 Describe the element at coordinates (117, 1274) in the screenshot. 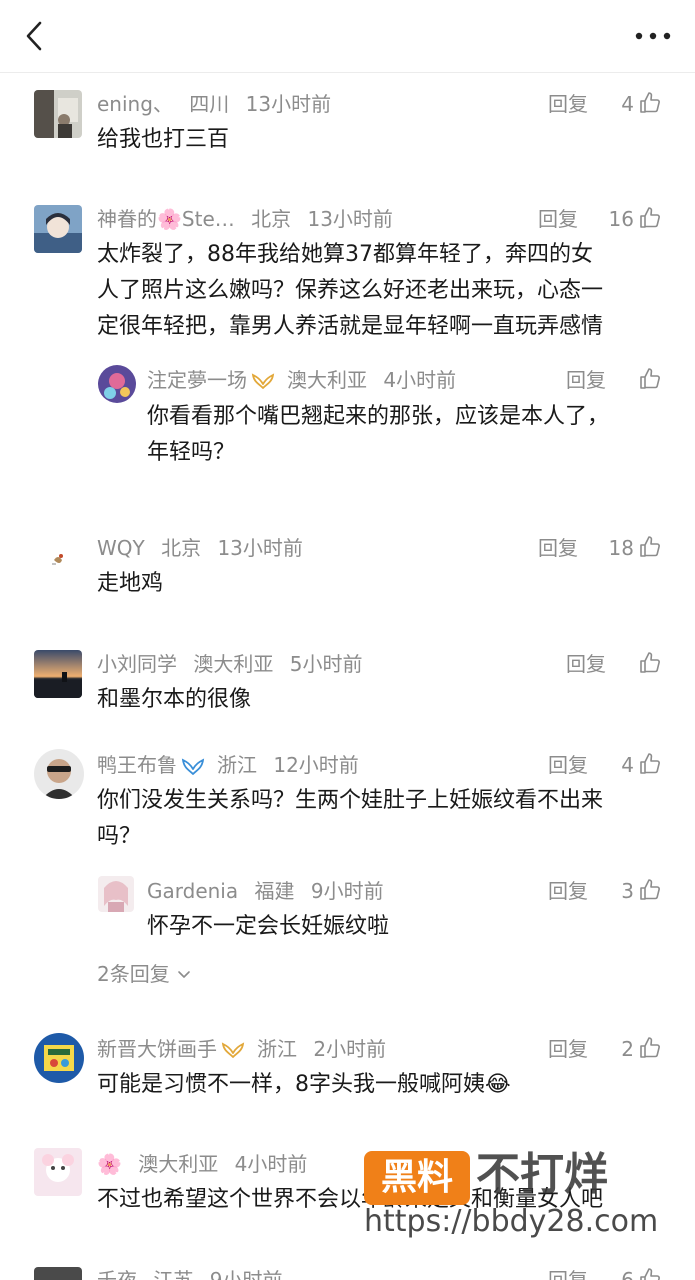

I see `username: 千夜` at that location.